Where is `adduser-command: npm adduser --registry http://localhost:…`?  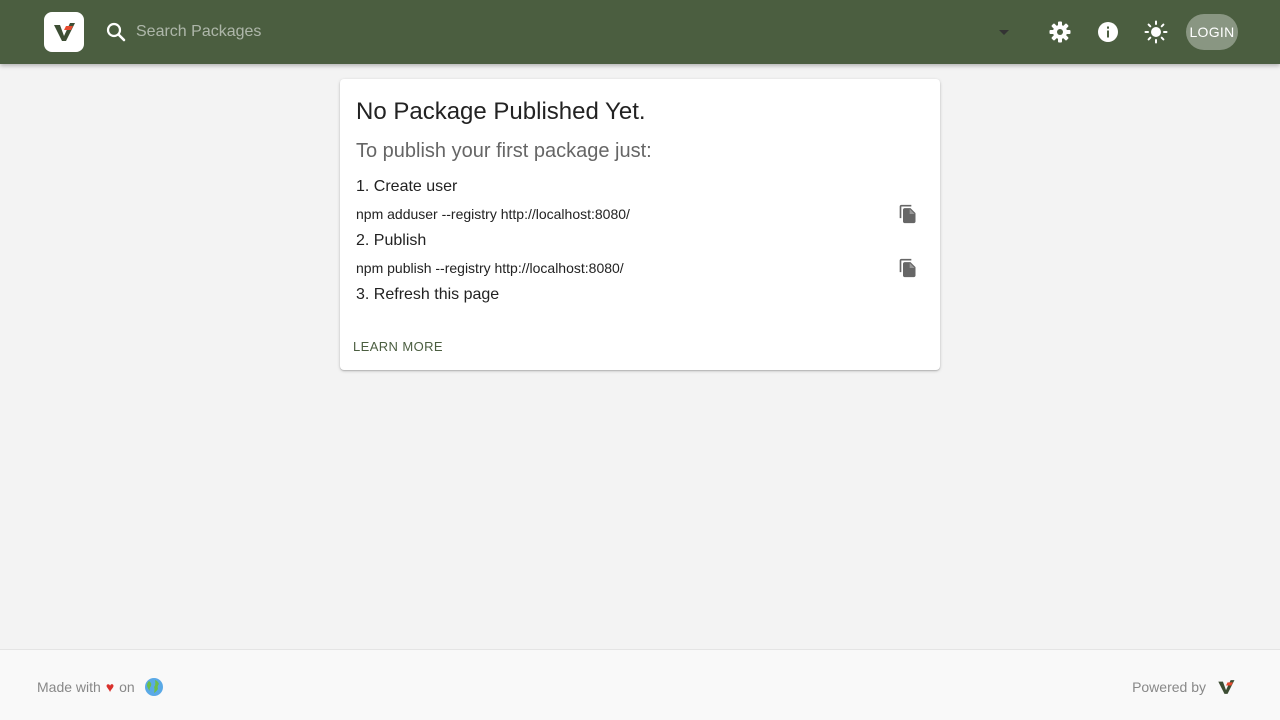 adduser-command: npm adduser --registry http://localhost:… is located at coordinates (493, 214).